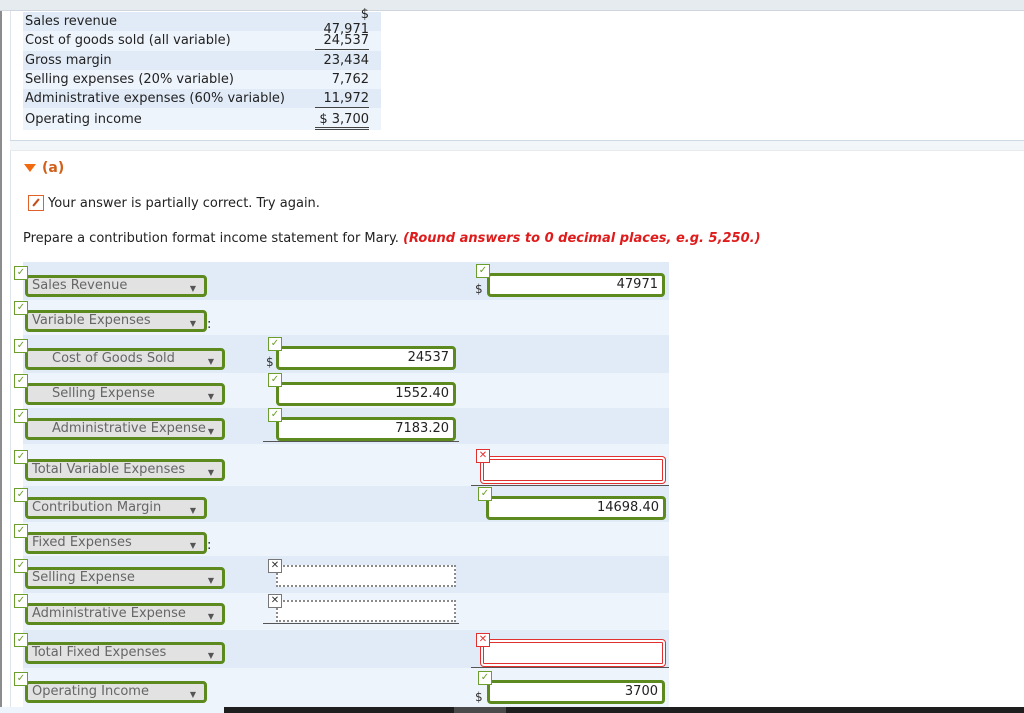 This screenshot has width=1024, height=713. What do you see at coordinates (202, 60) in the screenshot?
I see `given-row: Gross margin 23,434` at bounding box center [202, 60].